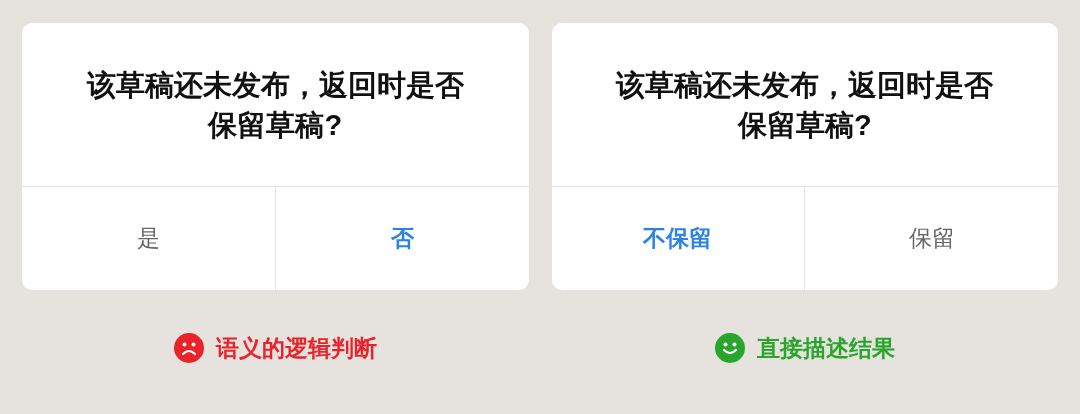  What do you see at coordinates (678, 238) in the screenshot?
I see `dialog-button: 不保留` at bounding box center [678, 238].